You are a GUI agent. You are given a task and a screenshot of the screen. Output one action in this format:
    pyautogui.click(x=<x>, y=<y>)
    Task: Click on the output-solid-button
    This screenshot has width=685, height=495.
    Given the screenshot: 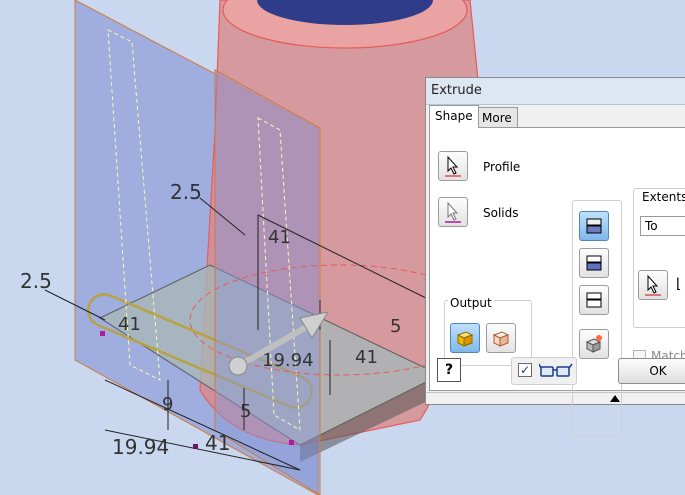 What is the action you would take?
    pyautogui.click(x=465, y=338)
    